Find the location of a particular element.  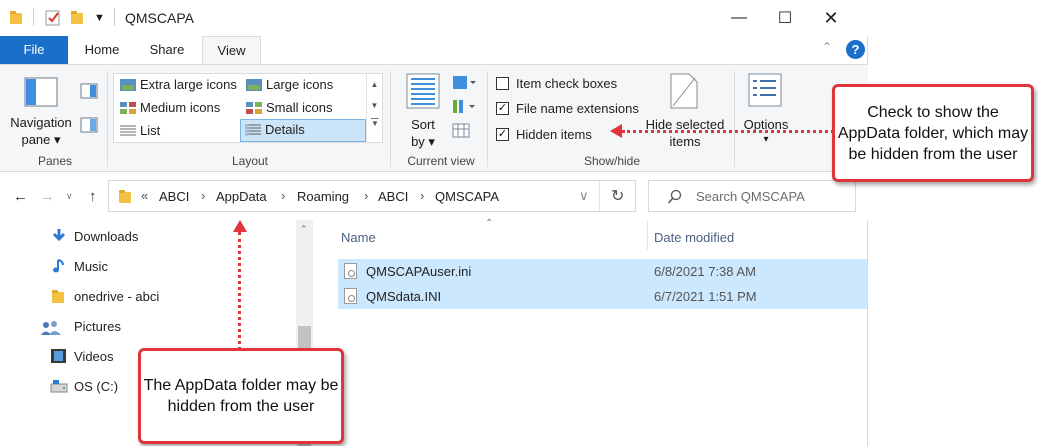

column-divider is located at coordinates (647, 235).